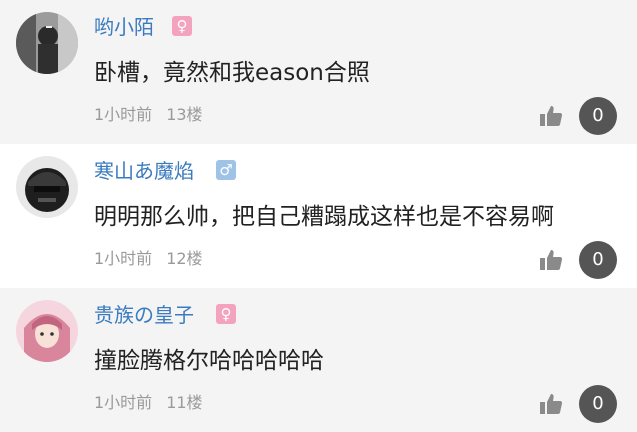 This screenshot has width=637, height=432. Describe the element at coordinates (226, 170) in the screenshot. I see `male-gender-icon: ♂` at that location.